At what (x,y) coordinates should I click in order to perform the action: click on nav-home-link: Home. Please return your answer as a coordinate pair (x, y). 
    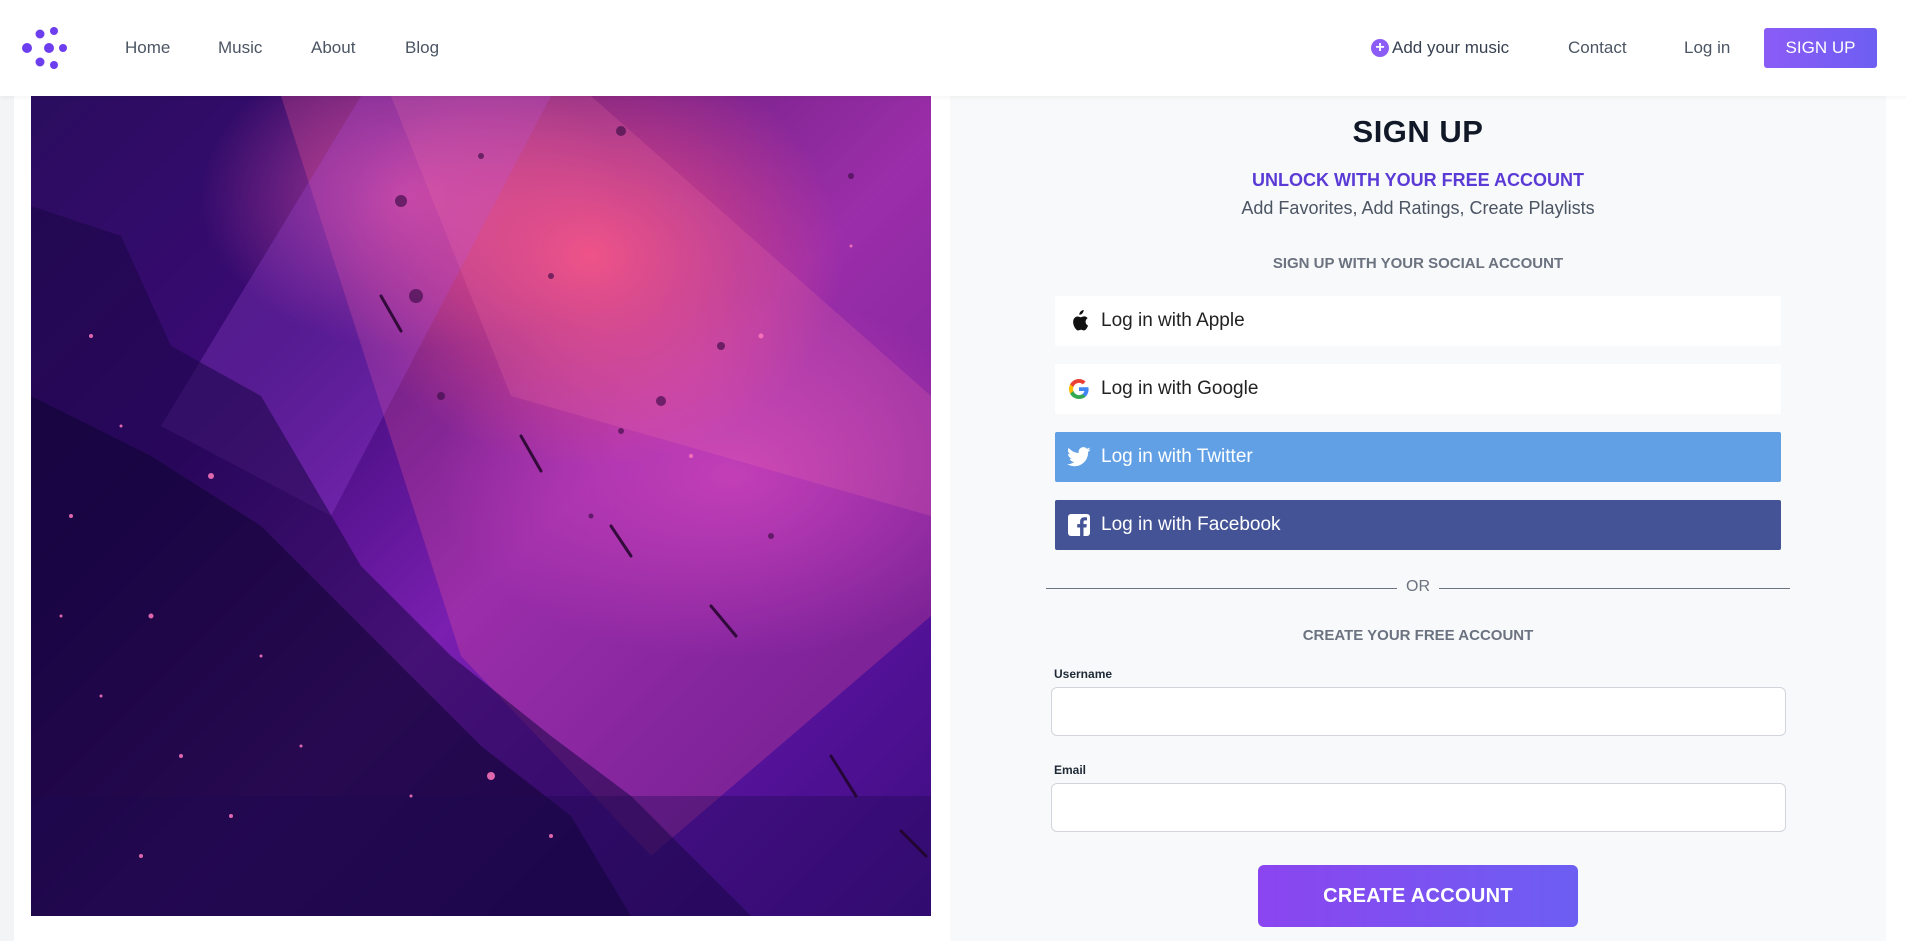
    Looking at the image, I should click on (147, 48).